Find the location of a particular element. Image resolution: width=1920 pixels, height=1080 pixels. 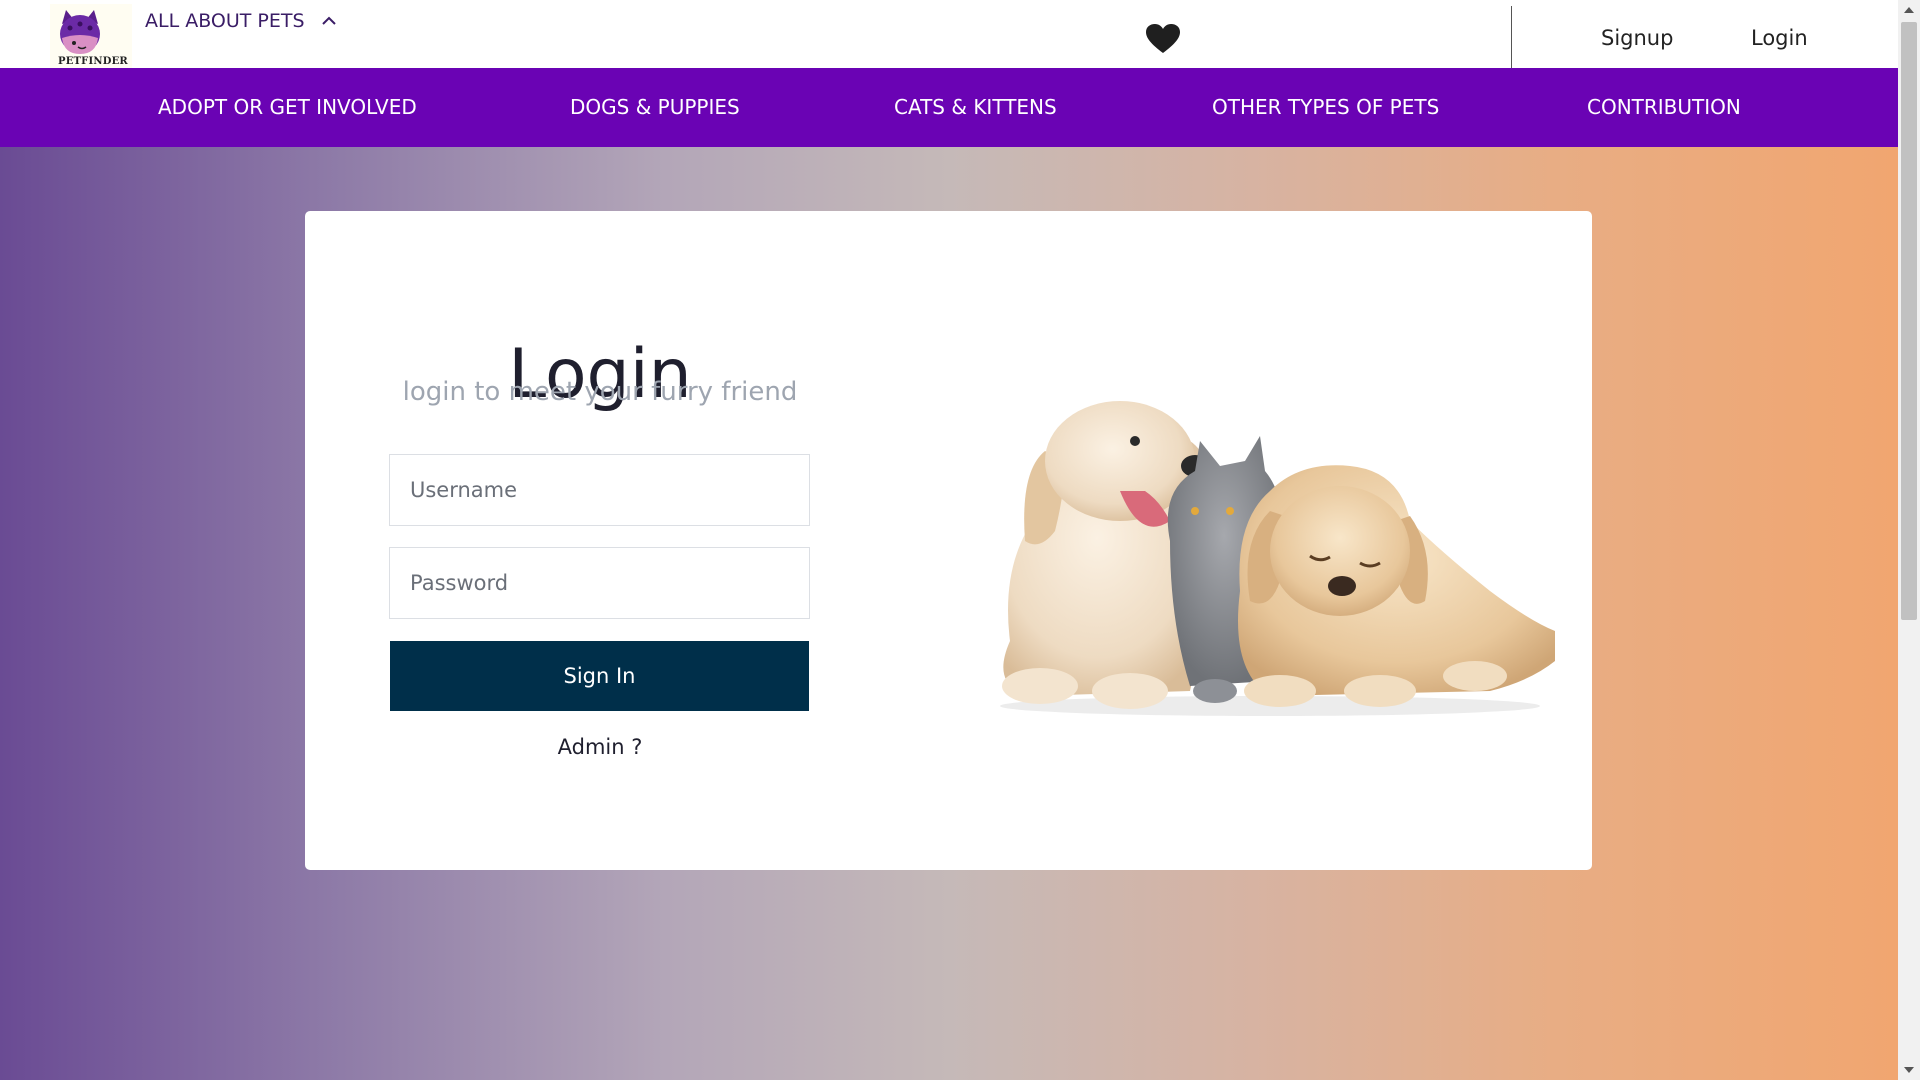

all-about-pets-menu: ALL ABOUT PETS is located at coordinates (242, 21).